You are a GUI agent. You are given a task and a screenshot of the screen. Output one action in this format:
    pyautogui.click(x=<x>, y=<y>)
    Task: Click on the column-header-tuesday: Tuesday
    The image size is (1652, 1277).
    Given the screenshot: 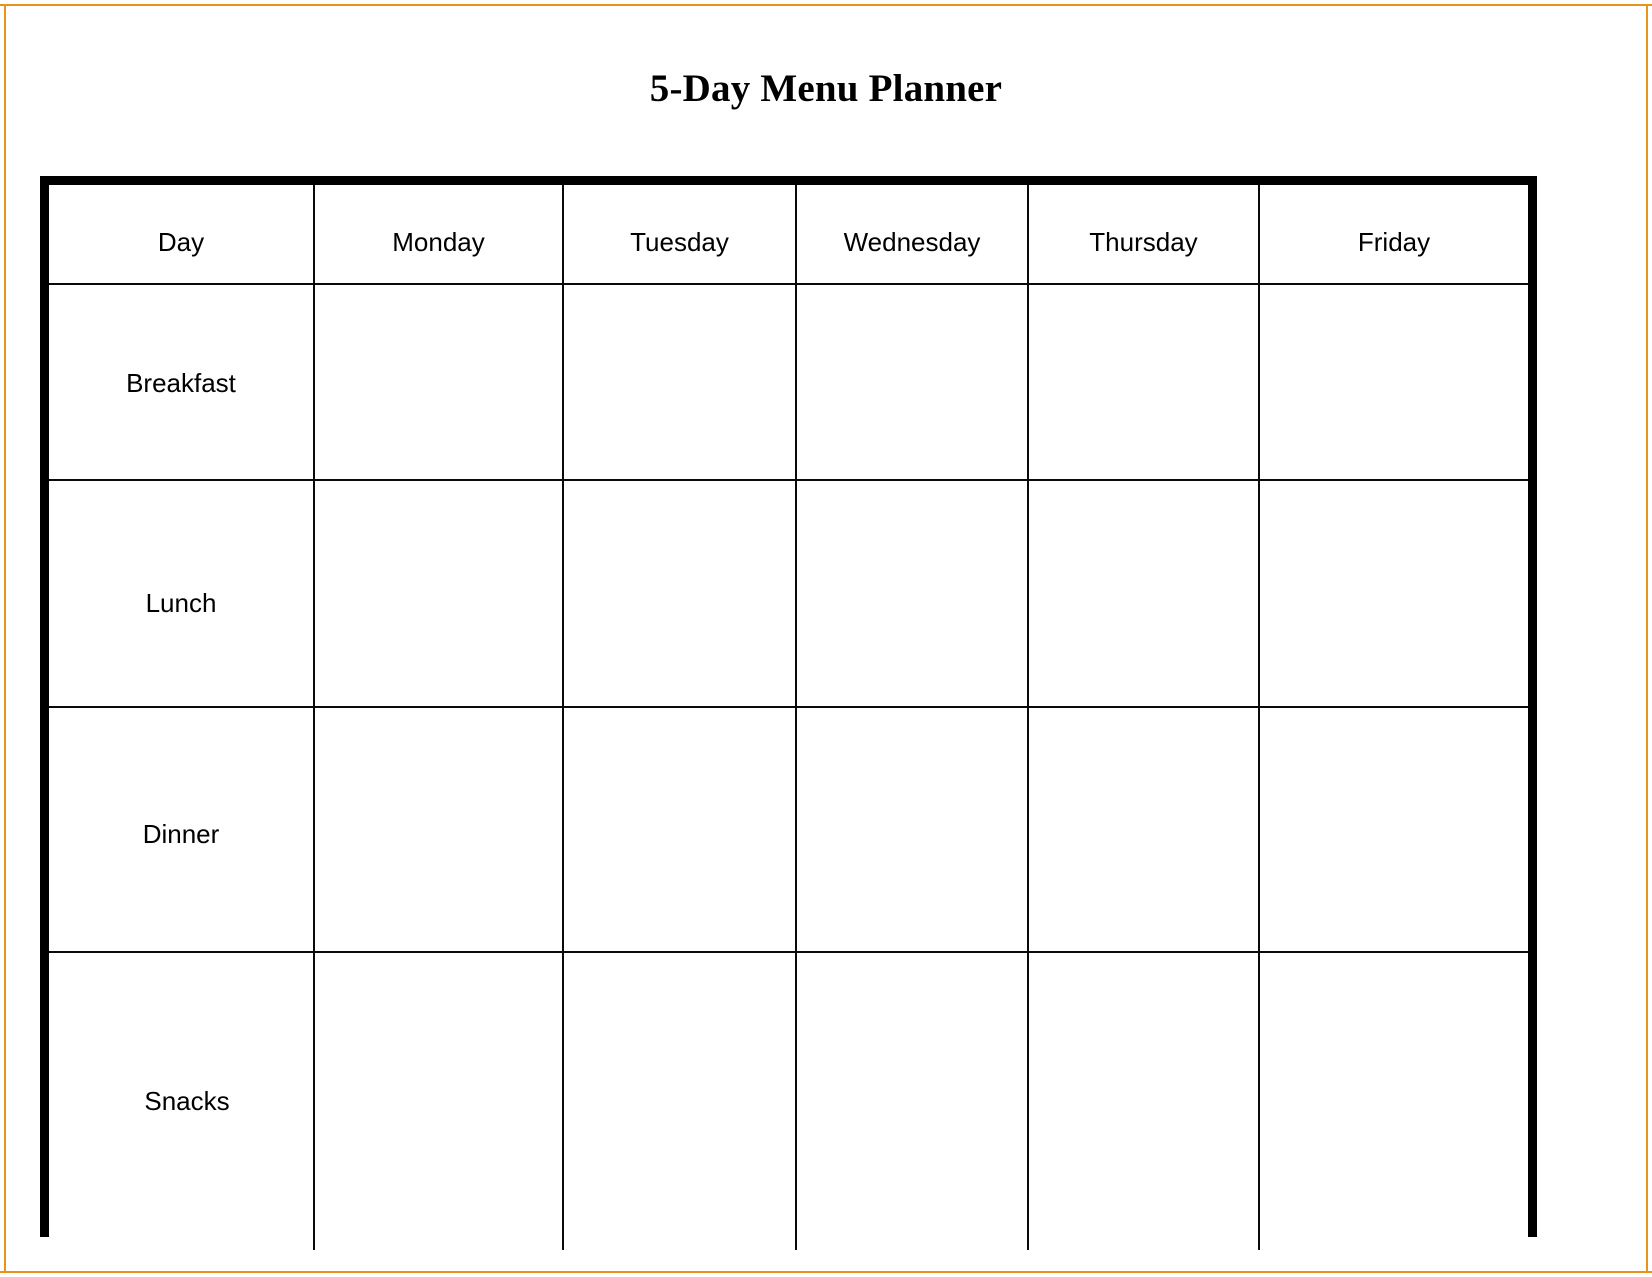 What is the action you would take?
    pyautogui.click(x=680, y=235)
    